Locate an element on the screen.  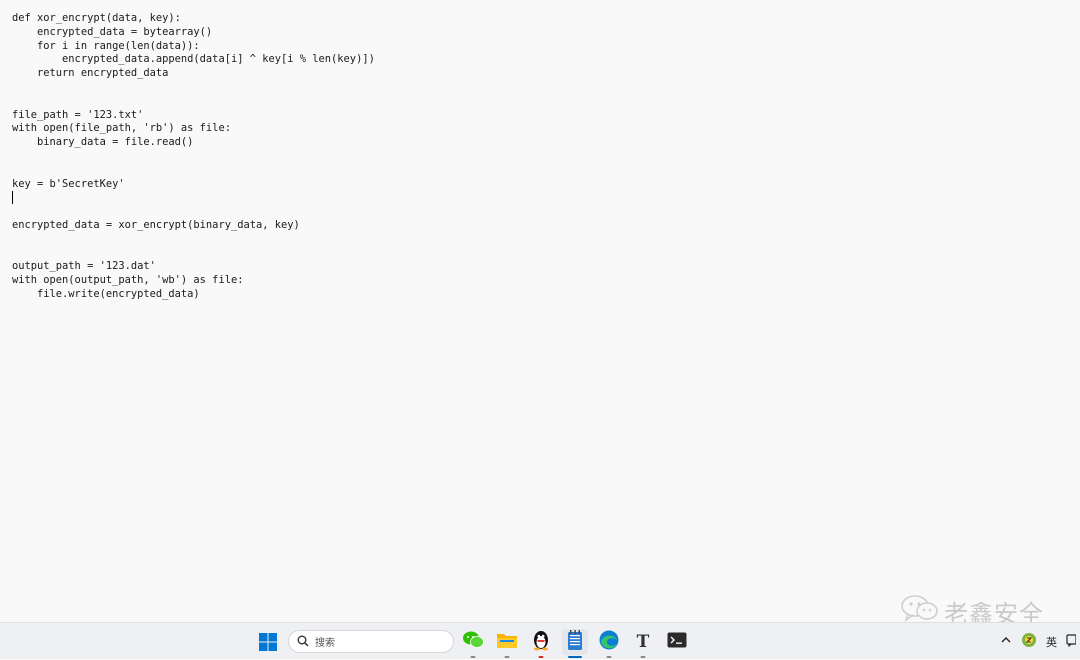
text-caret is located at coordinates (12, 198).